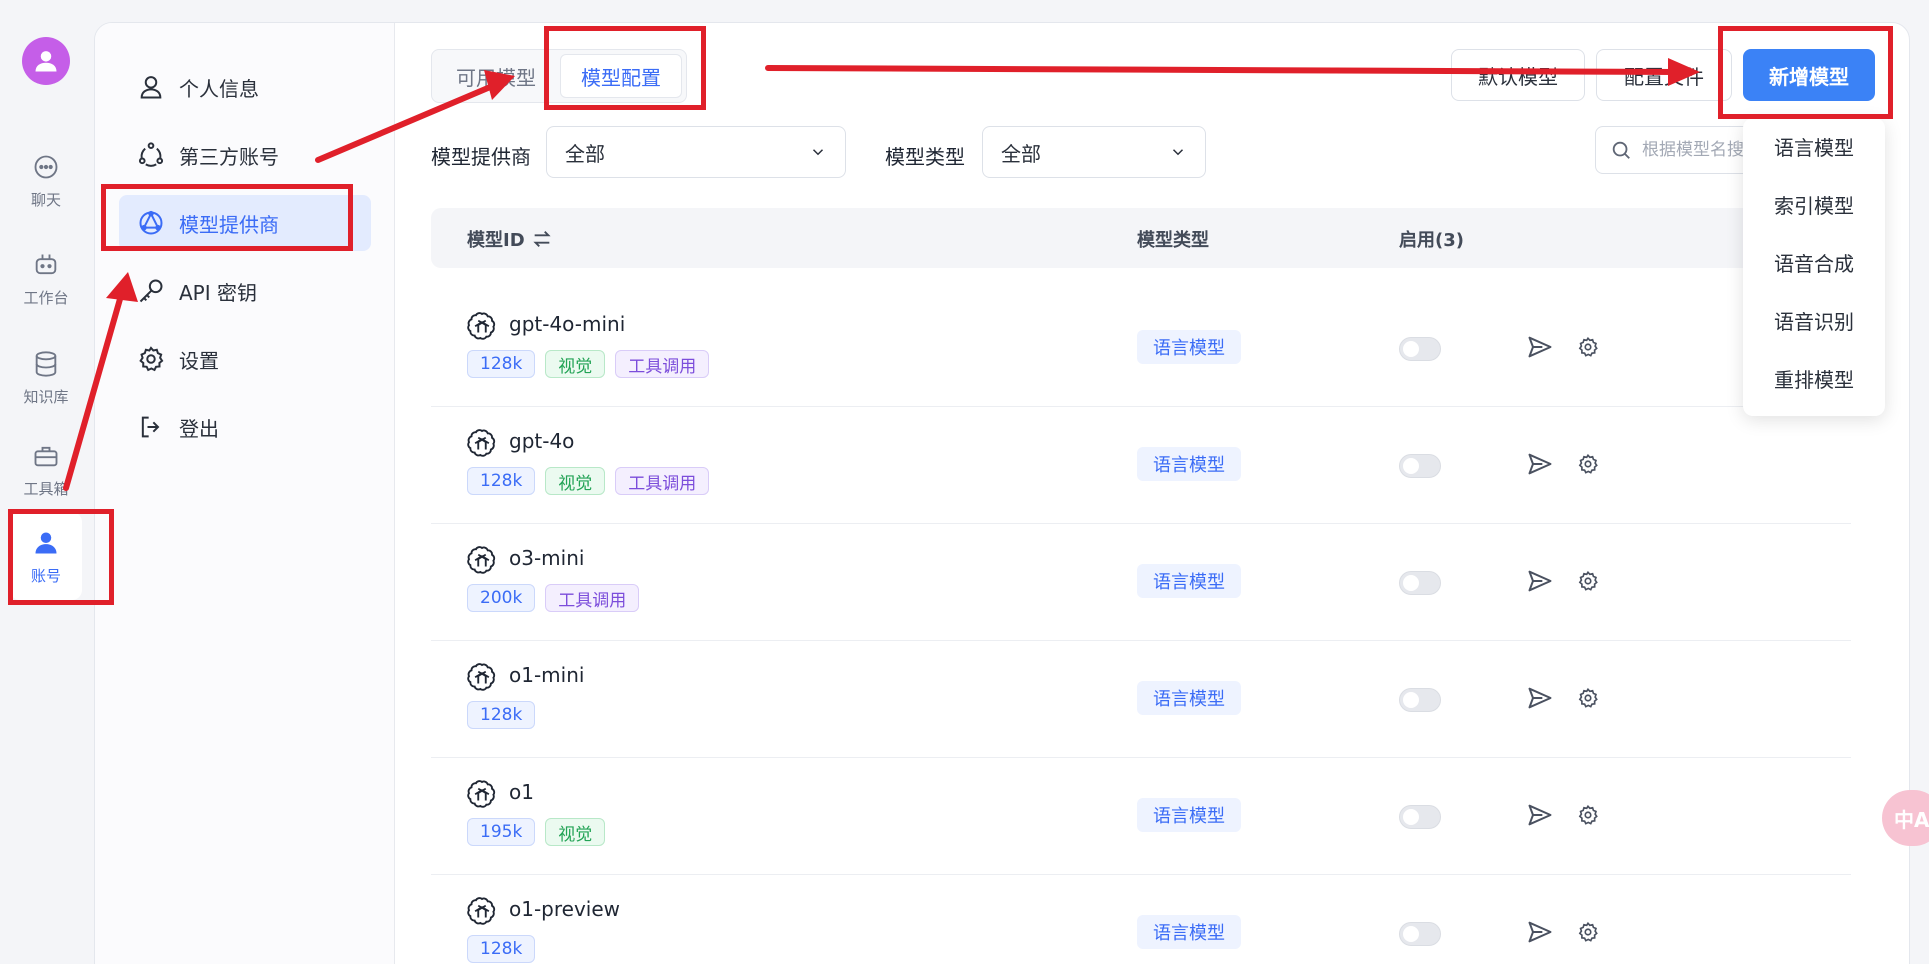 The height and width of the screenshot is (964, 1929). Describe the element at coordinates (229, 224) in the screenshot. I see `menu-item-label: 模型提供商` at that location.